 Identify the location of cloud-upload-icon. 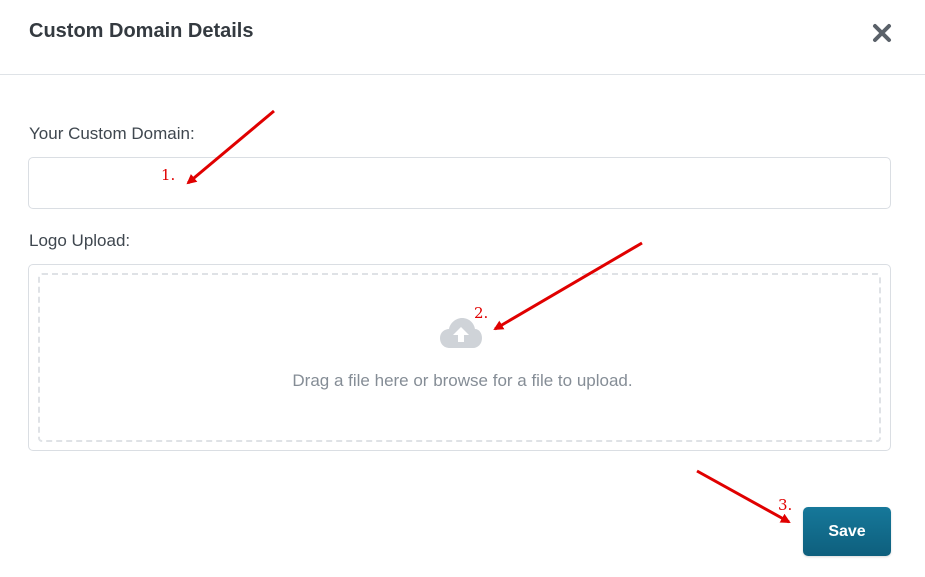
(461, 333).